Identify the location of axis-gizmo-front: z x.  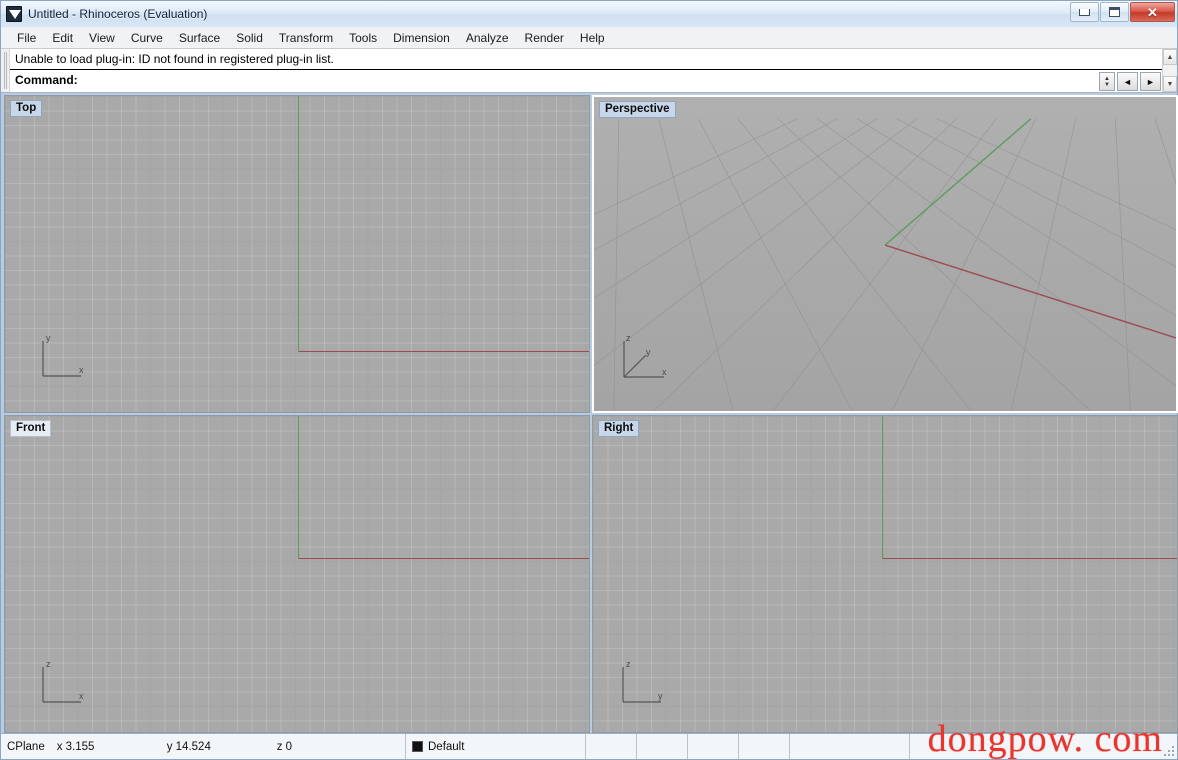
(62, 684).